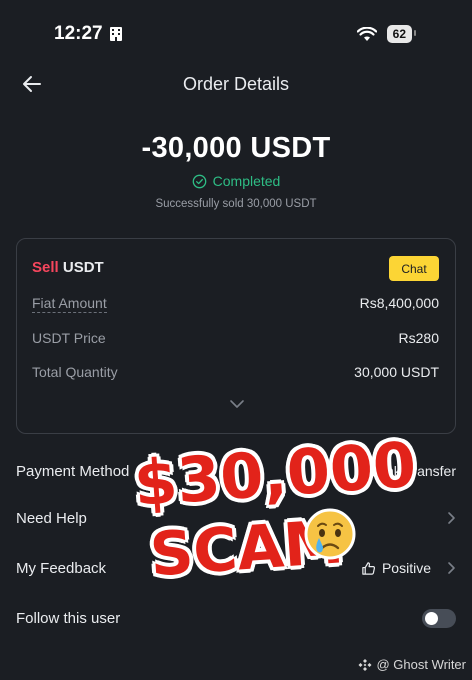 The image size is (472, 680). What do you see at coordinates (199, 181) in the screenshot?
I see `check-circle-icon` at bounding box center [199, 181].